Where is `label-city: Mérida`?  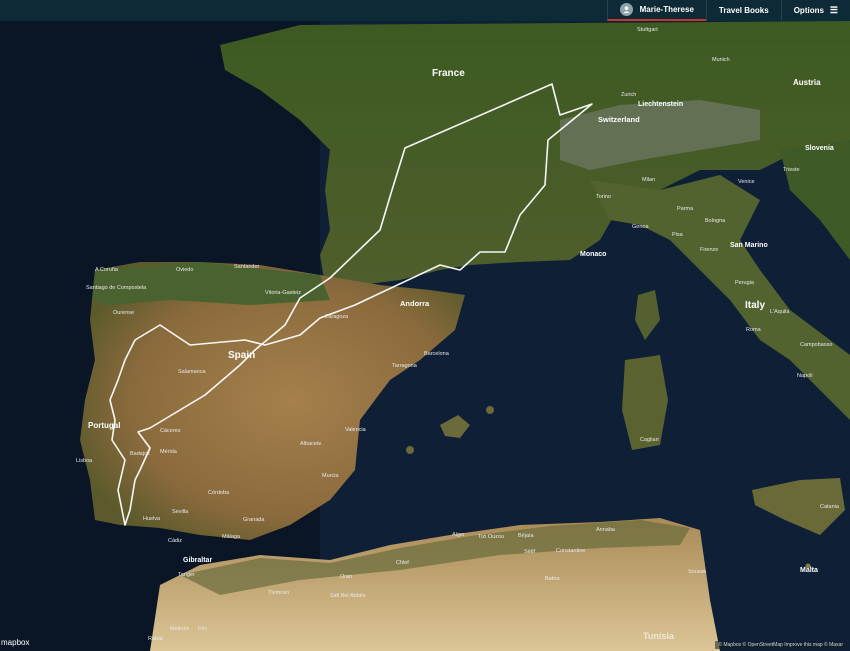 label-city: Mérida is located at coordinates (169, 452).